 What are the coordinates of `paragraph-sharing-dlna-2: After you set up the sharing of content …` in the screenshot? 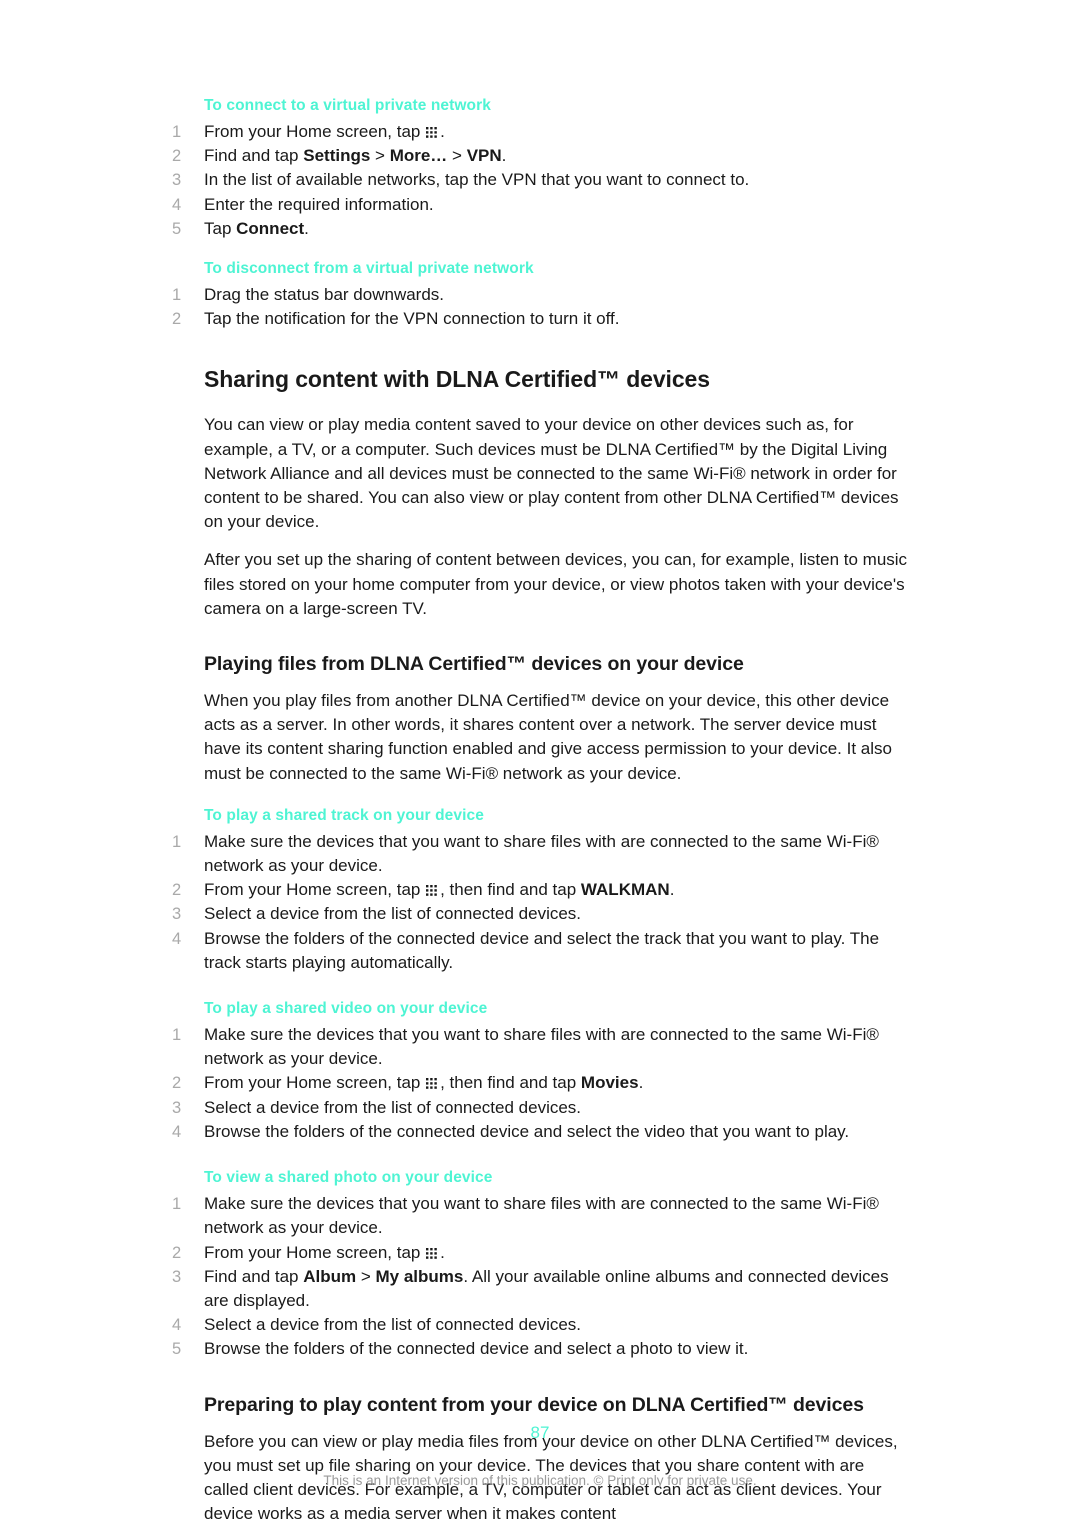 It's located at (556, 584).